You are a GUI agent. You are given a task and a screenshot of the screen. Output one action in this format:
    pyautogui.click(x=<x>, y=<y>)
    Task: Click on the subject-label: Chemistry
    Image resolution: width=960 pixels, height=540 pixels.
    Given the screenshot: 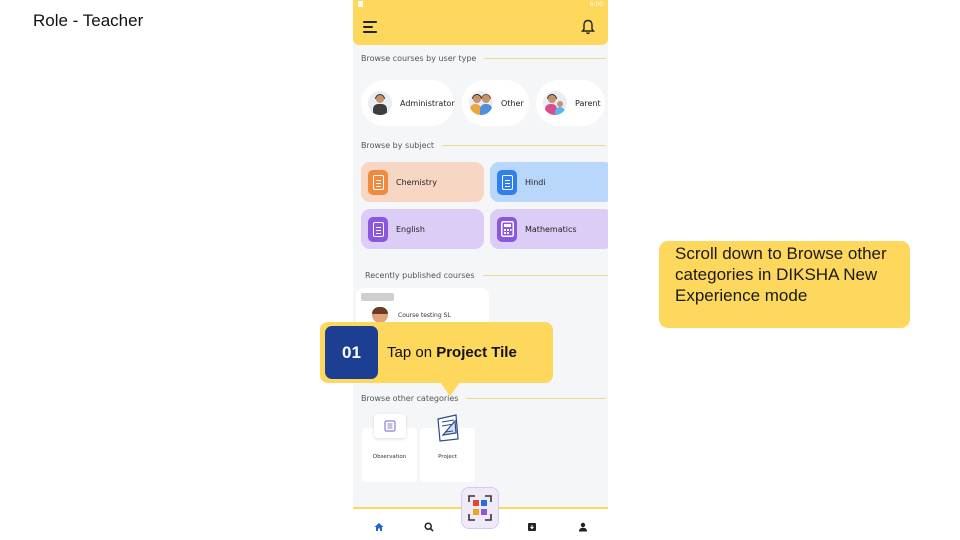 What is the action you would take?
    pyautogui.click(x=416, y=182)
    